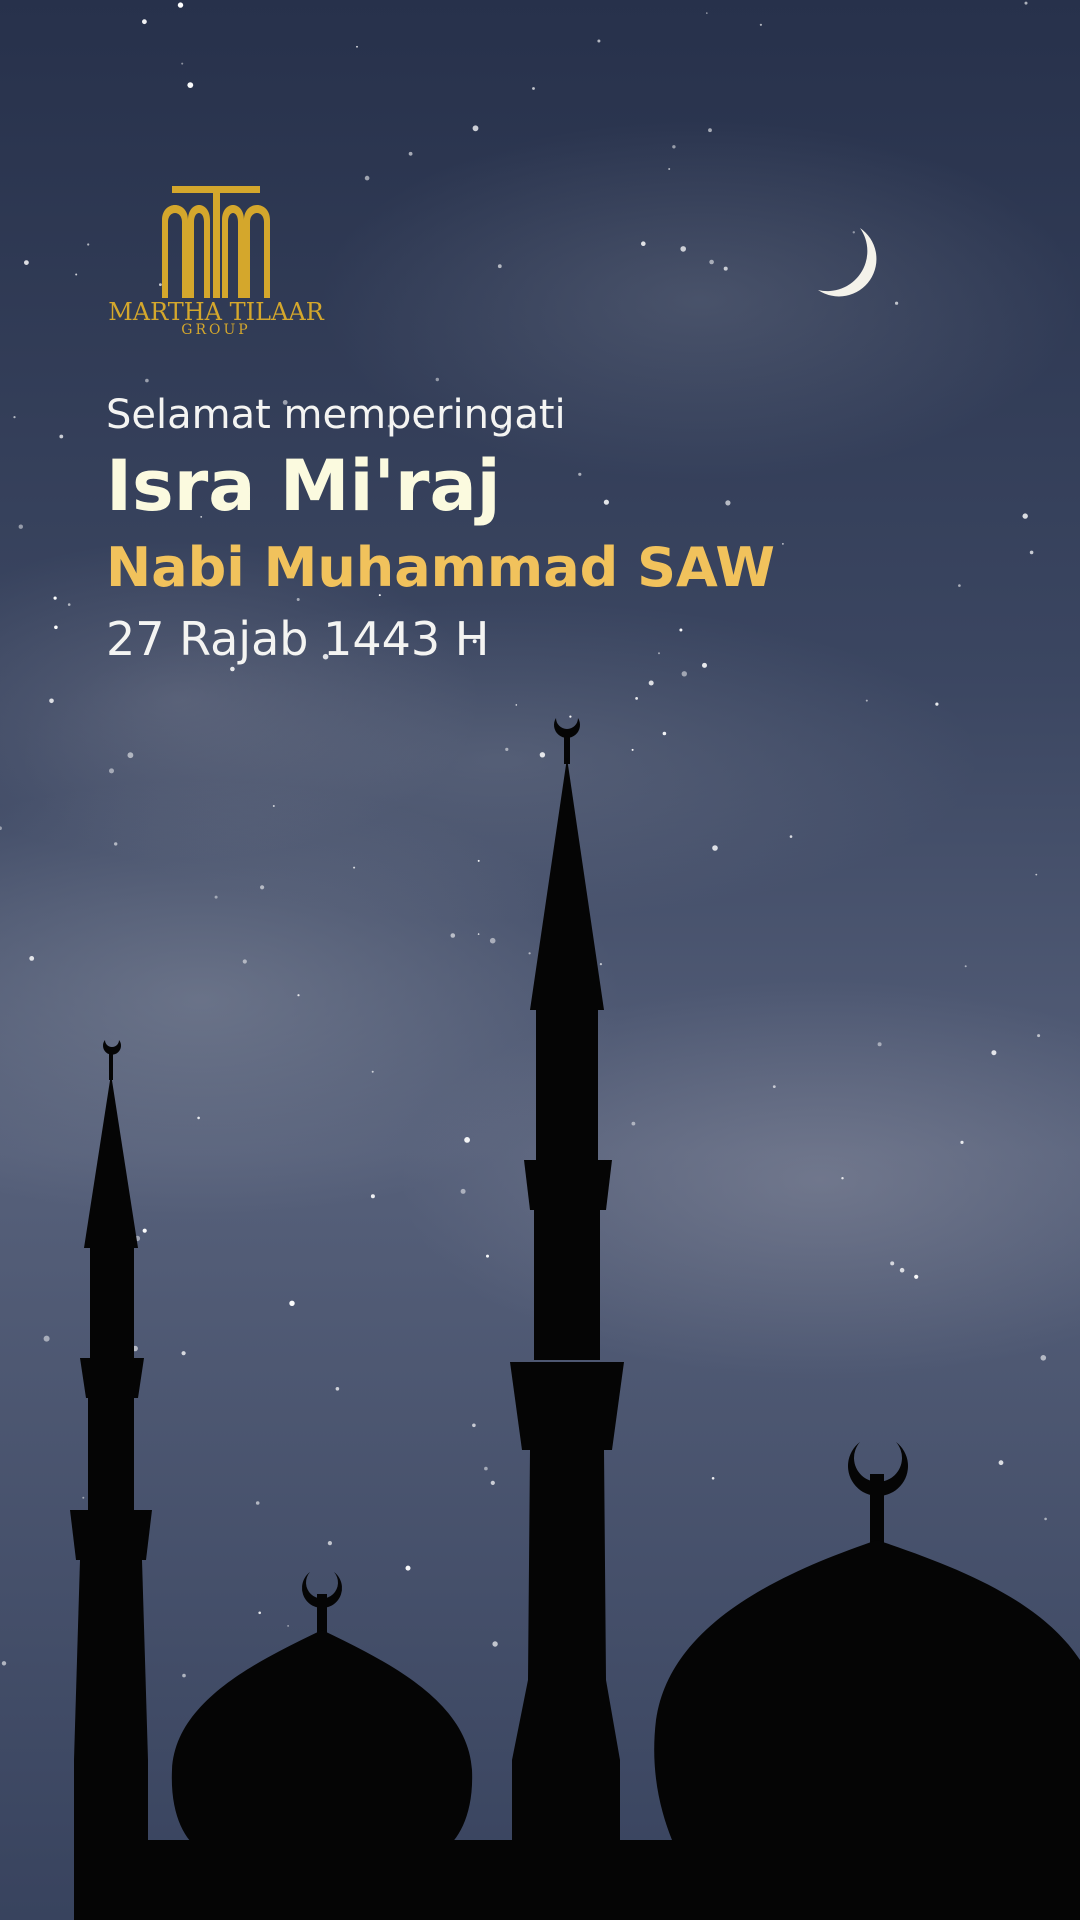 Image resolution: width=1080 pixels, height=1920 pixels. Describe the element at coordinates (303, 486) in the screenshot. I see `headline-title: Isra Mi'raj` at that location.